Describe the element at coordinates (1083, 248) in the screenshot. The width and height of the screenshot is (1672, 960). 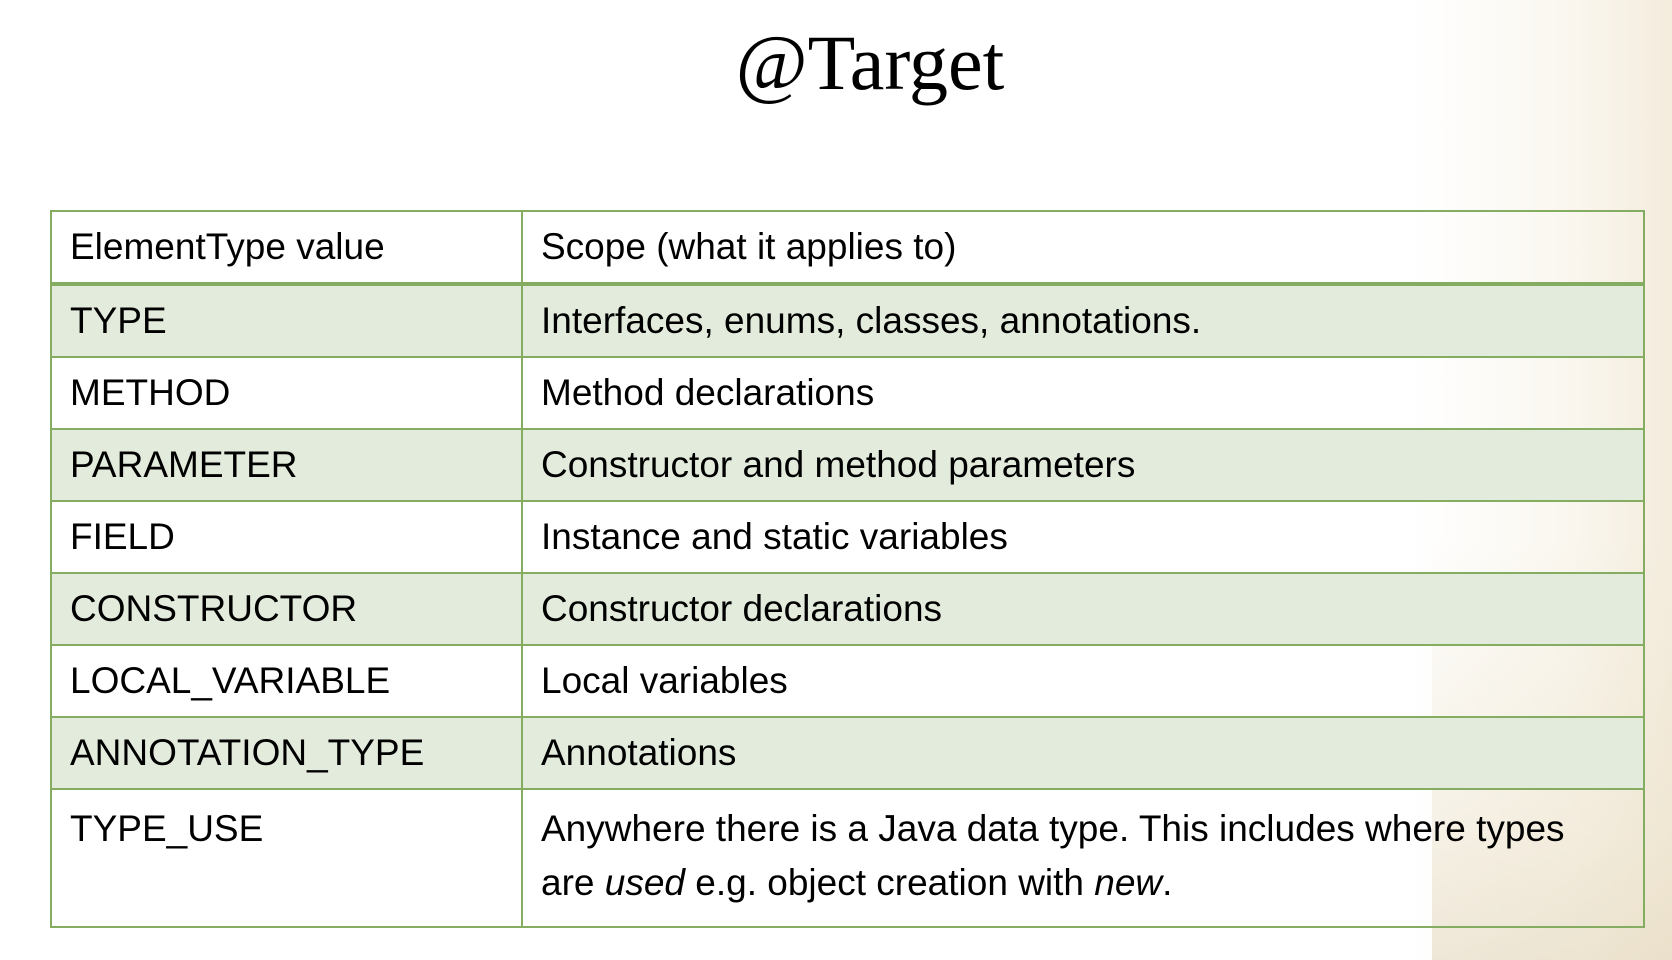
I see `header-scope: Scope (what it applies to)` at that location.